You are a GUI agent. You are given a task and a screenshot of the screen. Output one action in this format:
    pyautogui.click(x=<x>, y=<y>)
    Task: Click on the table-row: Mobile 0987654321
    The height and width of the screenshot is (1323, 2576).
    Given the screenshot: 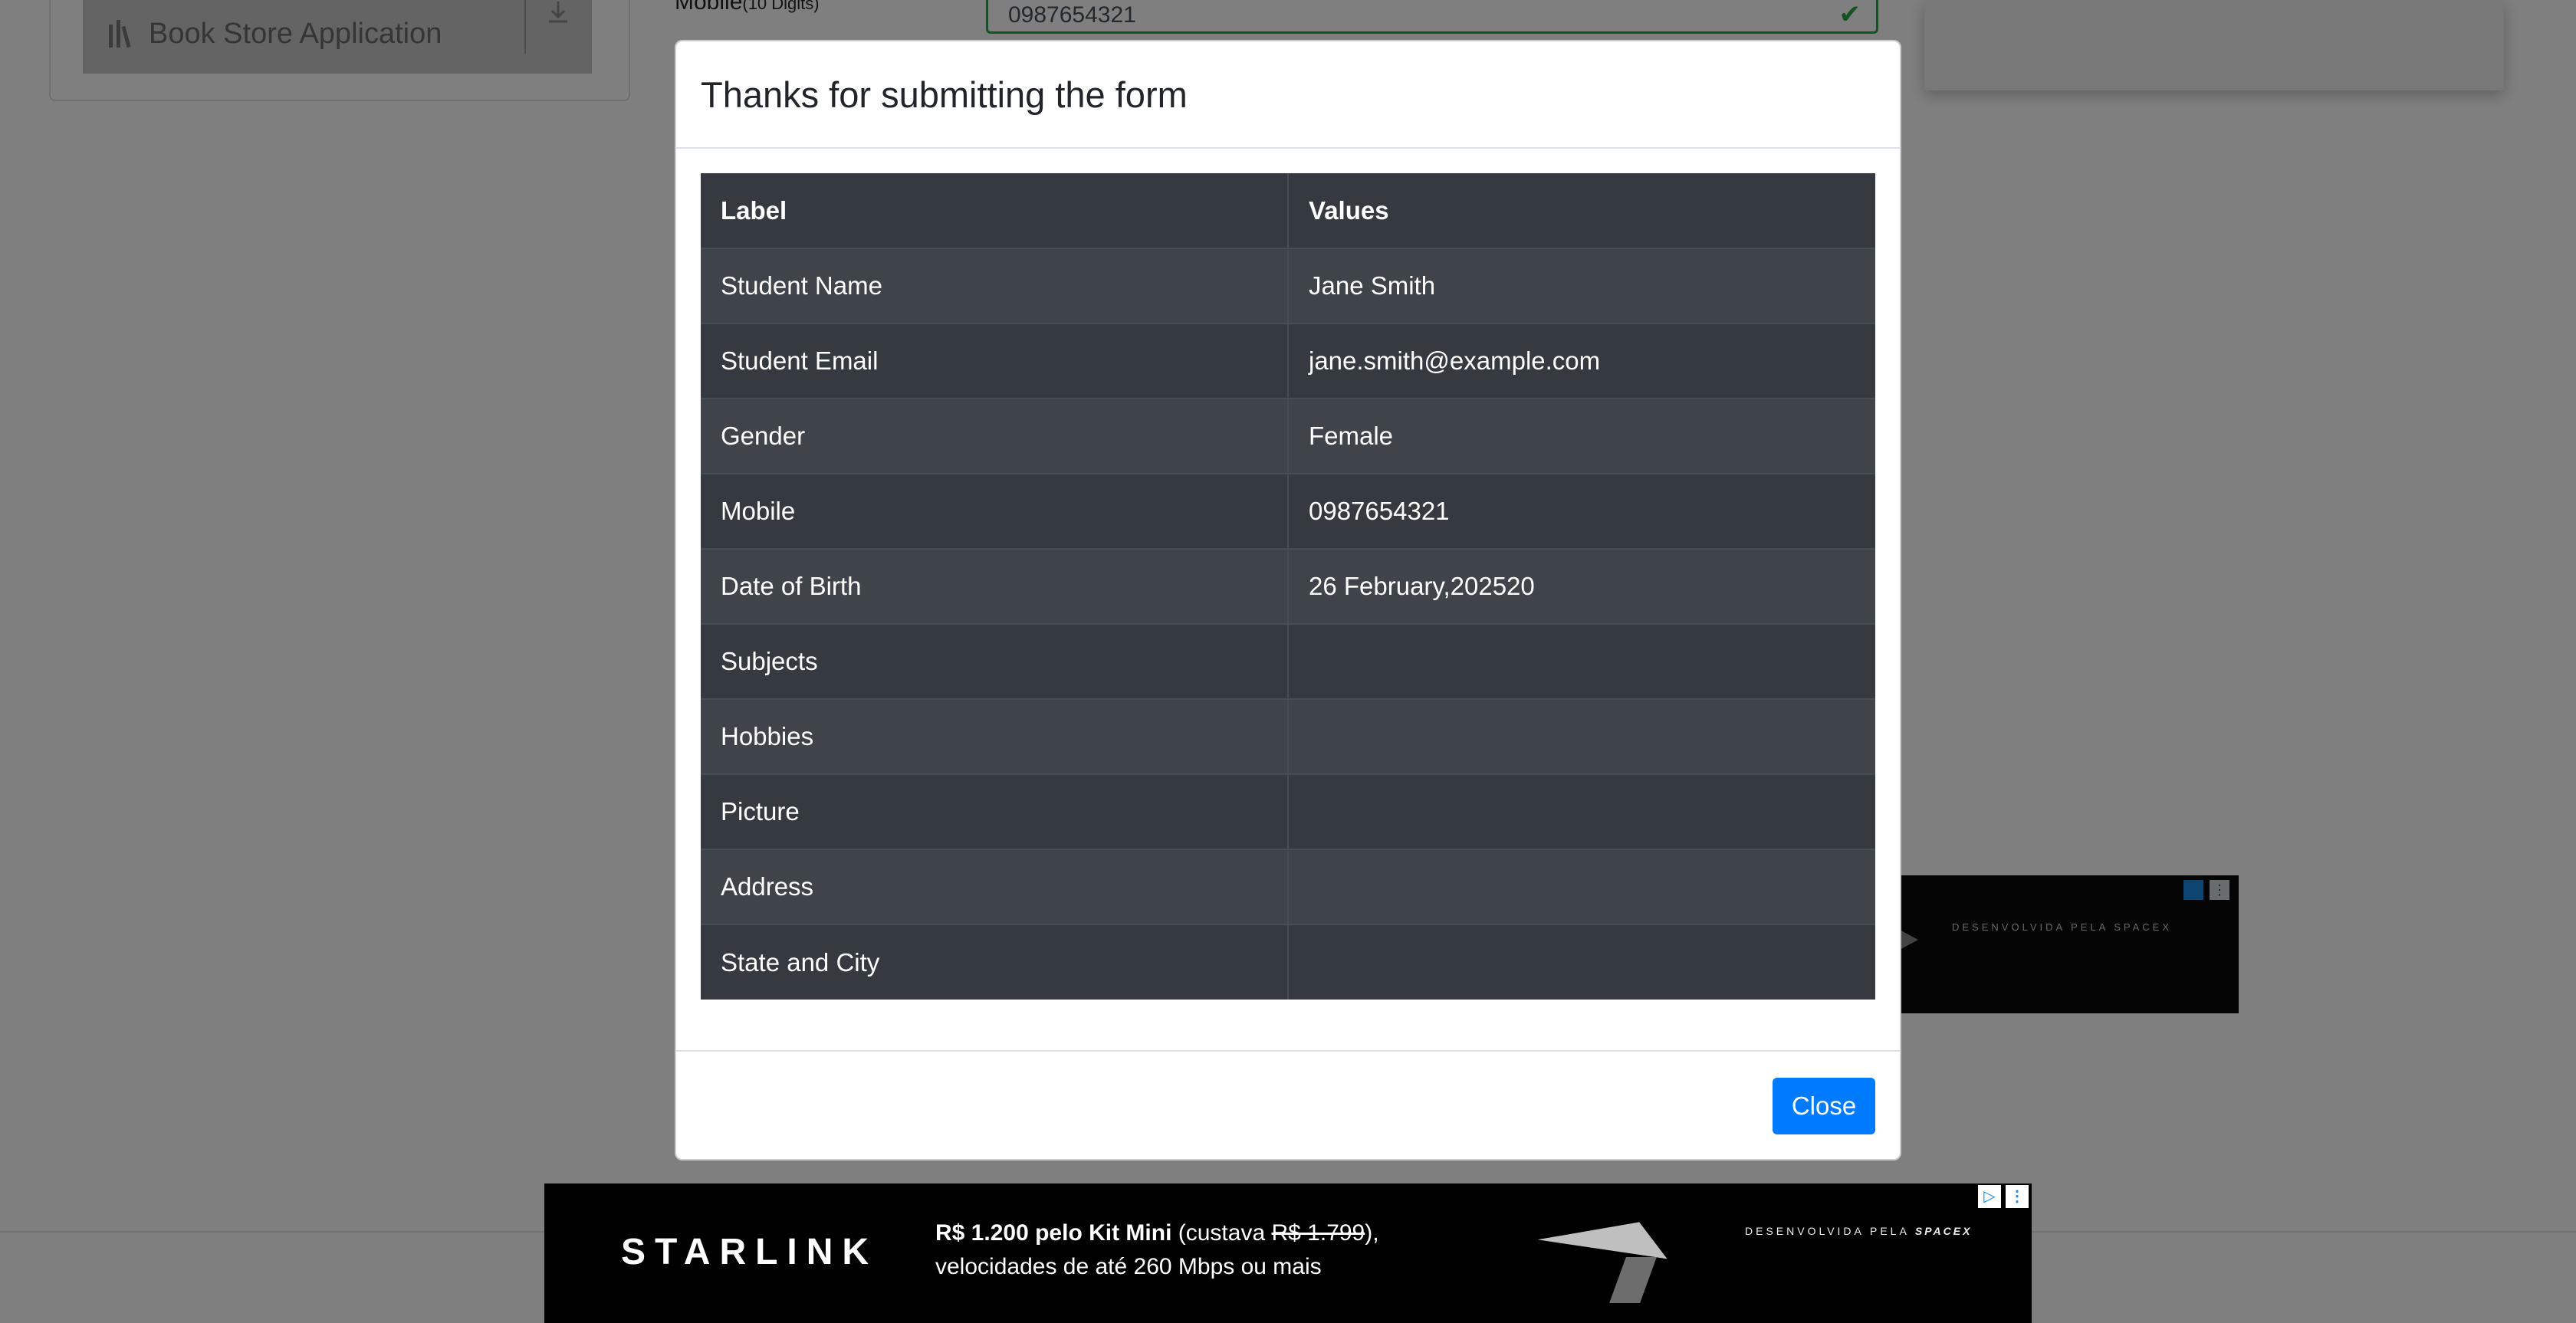 What is the action you would take?
    pyautogui.click(x=1288, y=511)
    